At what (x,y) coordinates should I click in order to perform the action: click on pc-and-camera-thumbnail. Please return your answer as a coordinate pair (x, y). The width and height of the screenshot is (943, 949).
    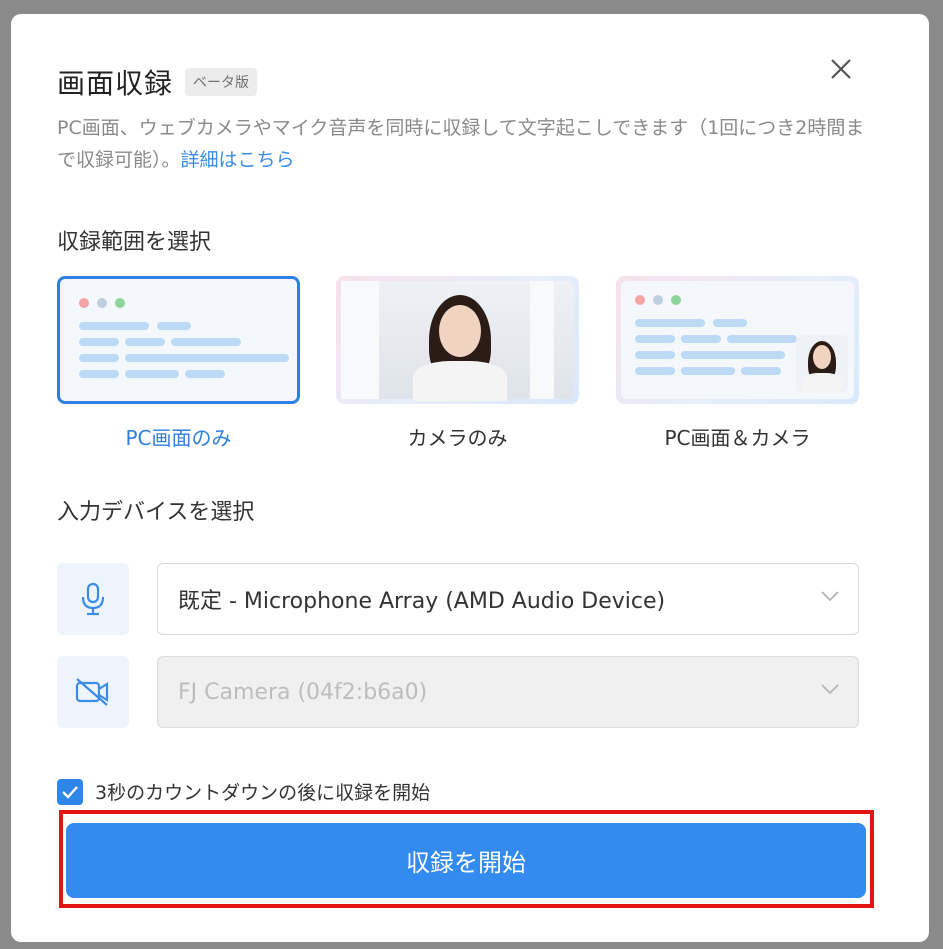
    Looking at the image, I should click on (737, 340).